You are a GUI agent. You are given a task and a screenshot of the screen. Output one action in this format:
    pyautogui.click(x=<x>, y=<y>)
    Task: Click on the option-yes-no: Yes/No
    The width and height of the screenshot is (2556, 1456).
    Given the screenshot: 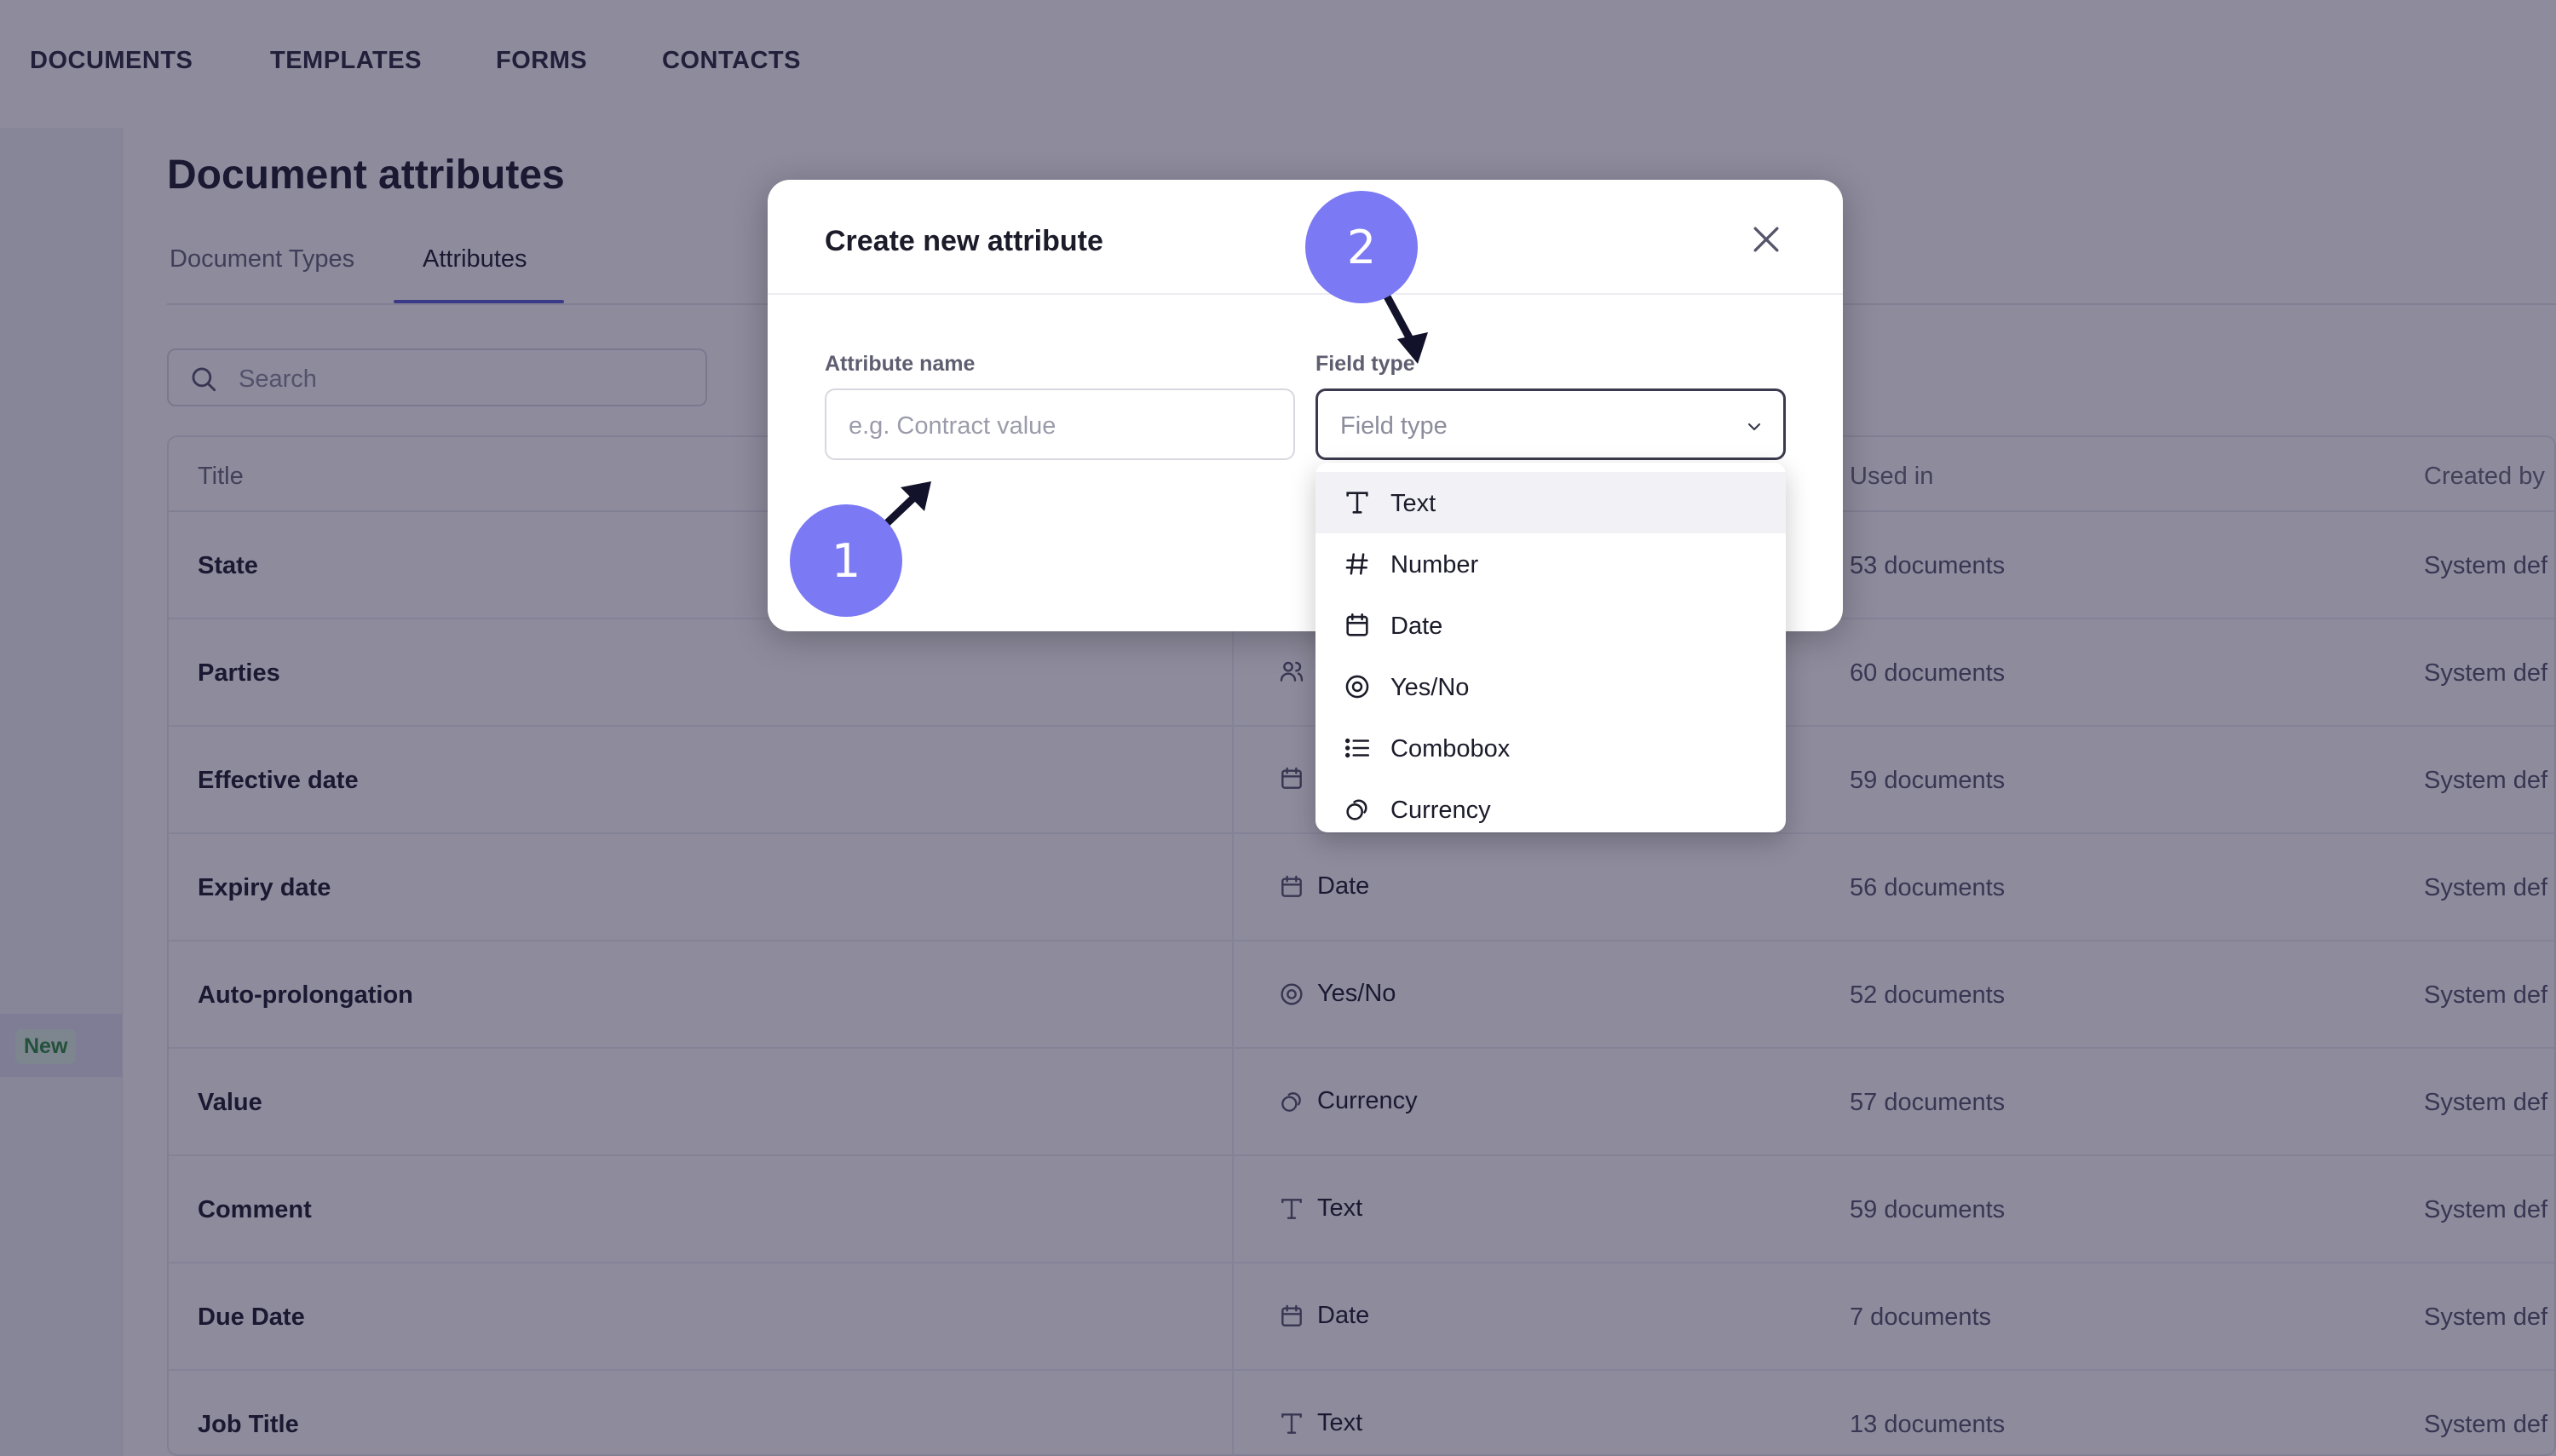 What is the action you would take?
    pyautogui.click(x=1550, y=686)
    